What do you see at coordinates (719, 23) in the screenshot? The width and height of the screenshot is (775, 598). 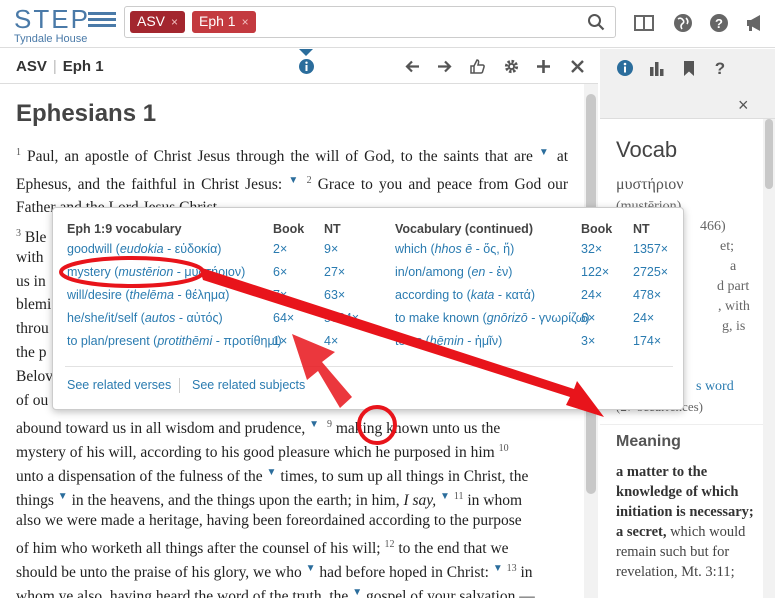 I see `help-icon: ?` at bounding box center [719, 23].